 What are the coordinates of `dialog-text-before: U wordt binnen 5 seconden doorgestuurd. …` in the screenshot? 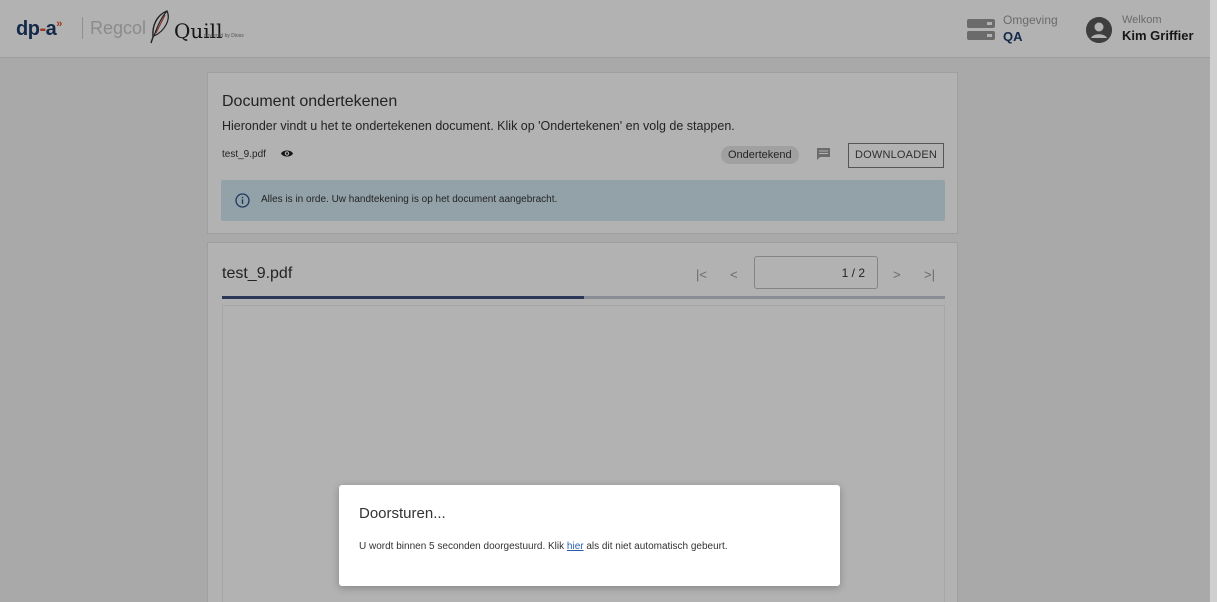 It's located at (463, 546).